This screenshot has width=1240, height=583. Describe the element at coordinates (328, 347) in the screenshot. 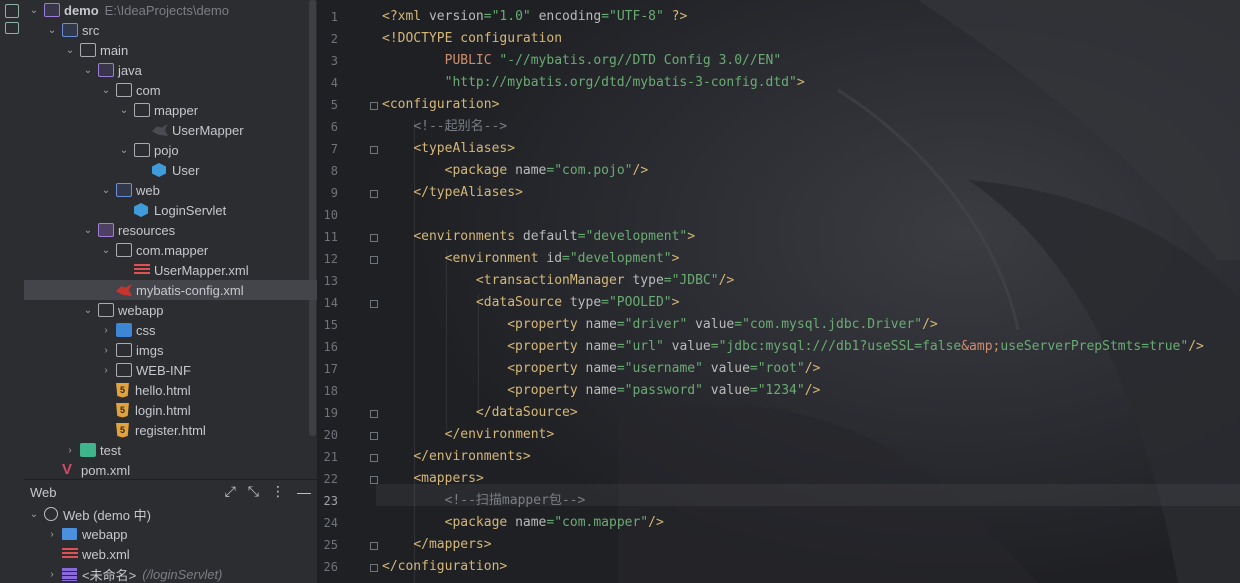

I see `line-number: 16` at that location.